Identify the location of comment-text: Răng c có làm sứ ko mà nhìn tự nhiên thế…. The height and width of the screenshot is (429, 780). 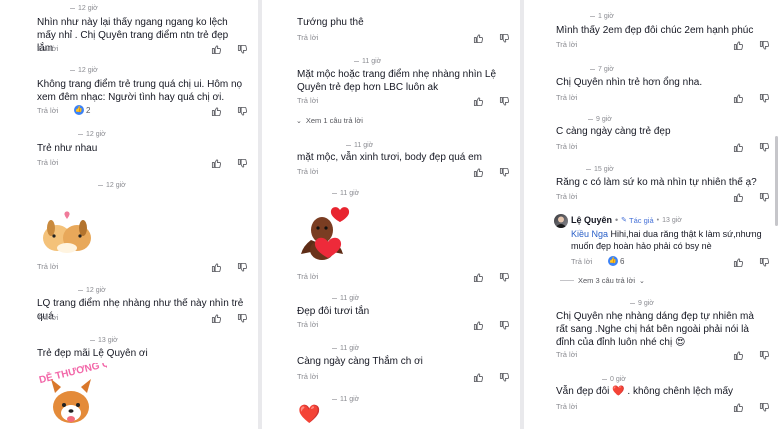
(656, 182).